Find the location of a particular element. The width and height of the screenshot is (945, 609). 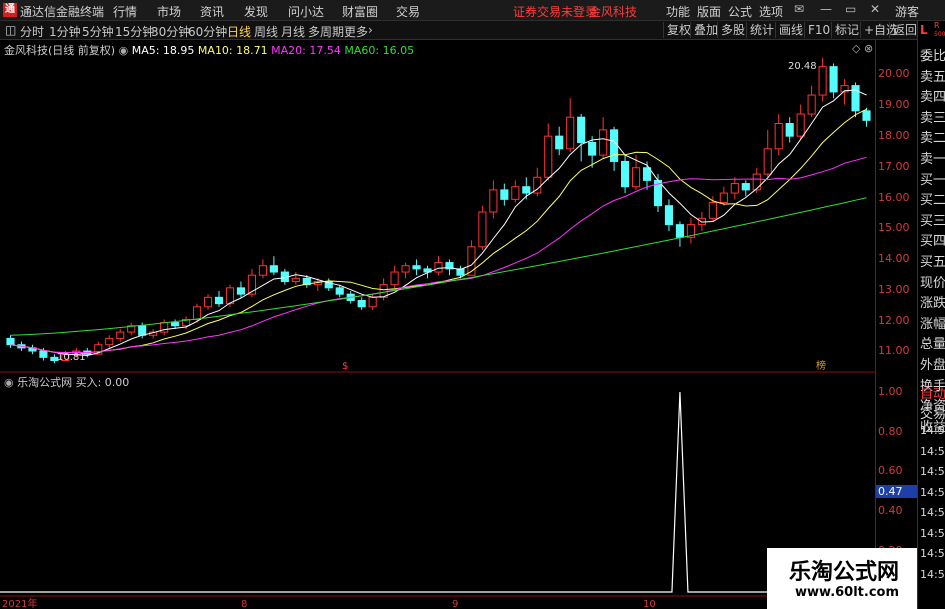

btn-huaxian: 画线 is located at coordinates (790, 30).